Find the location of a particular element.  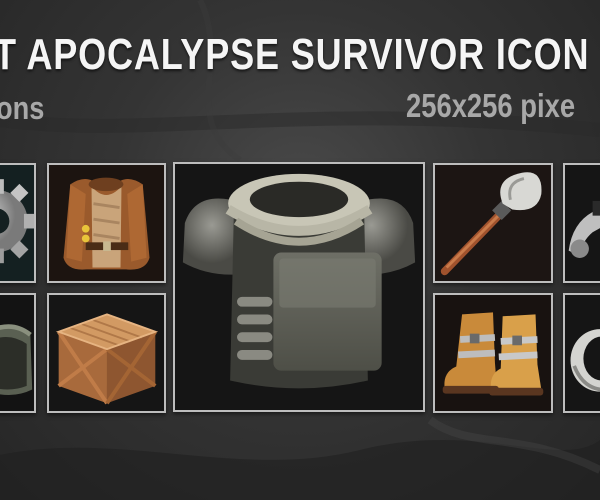

boots-icon is located at coordinates (493, 354).